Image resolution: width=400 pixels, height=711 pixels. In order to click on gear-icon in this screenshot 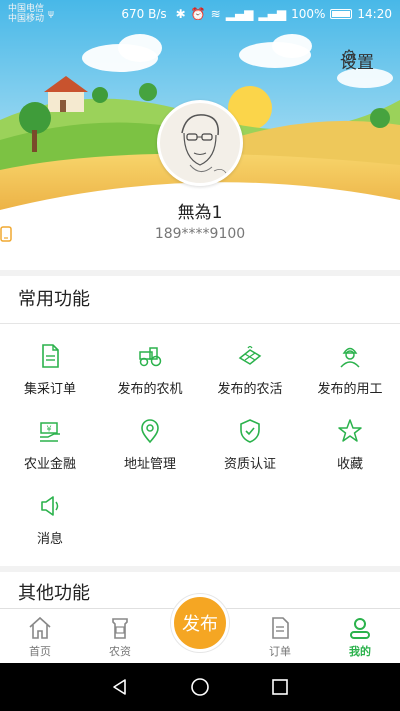, I will do `click(349, 57)`.